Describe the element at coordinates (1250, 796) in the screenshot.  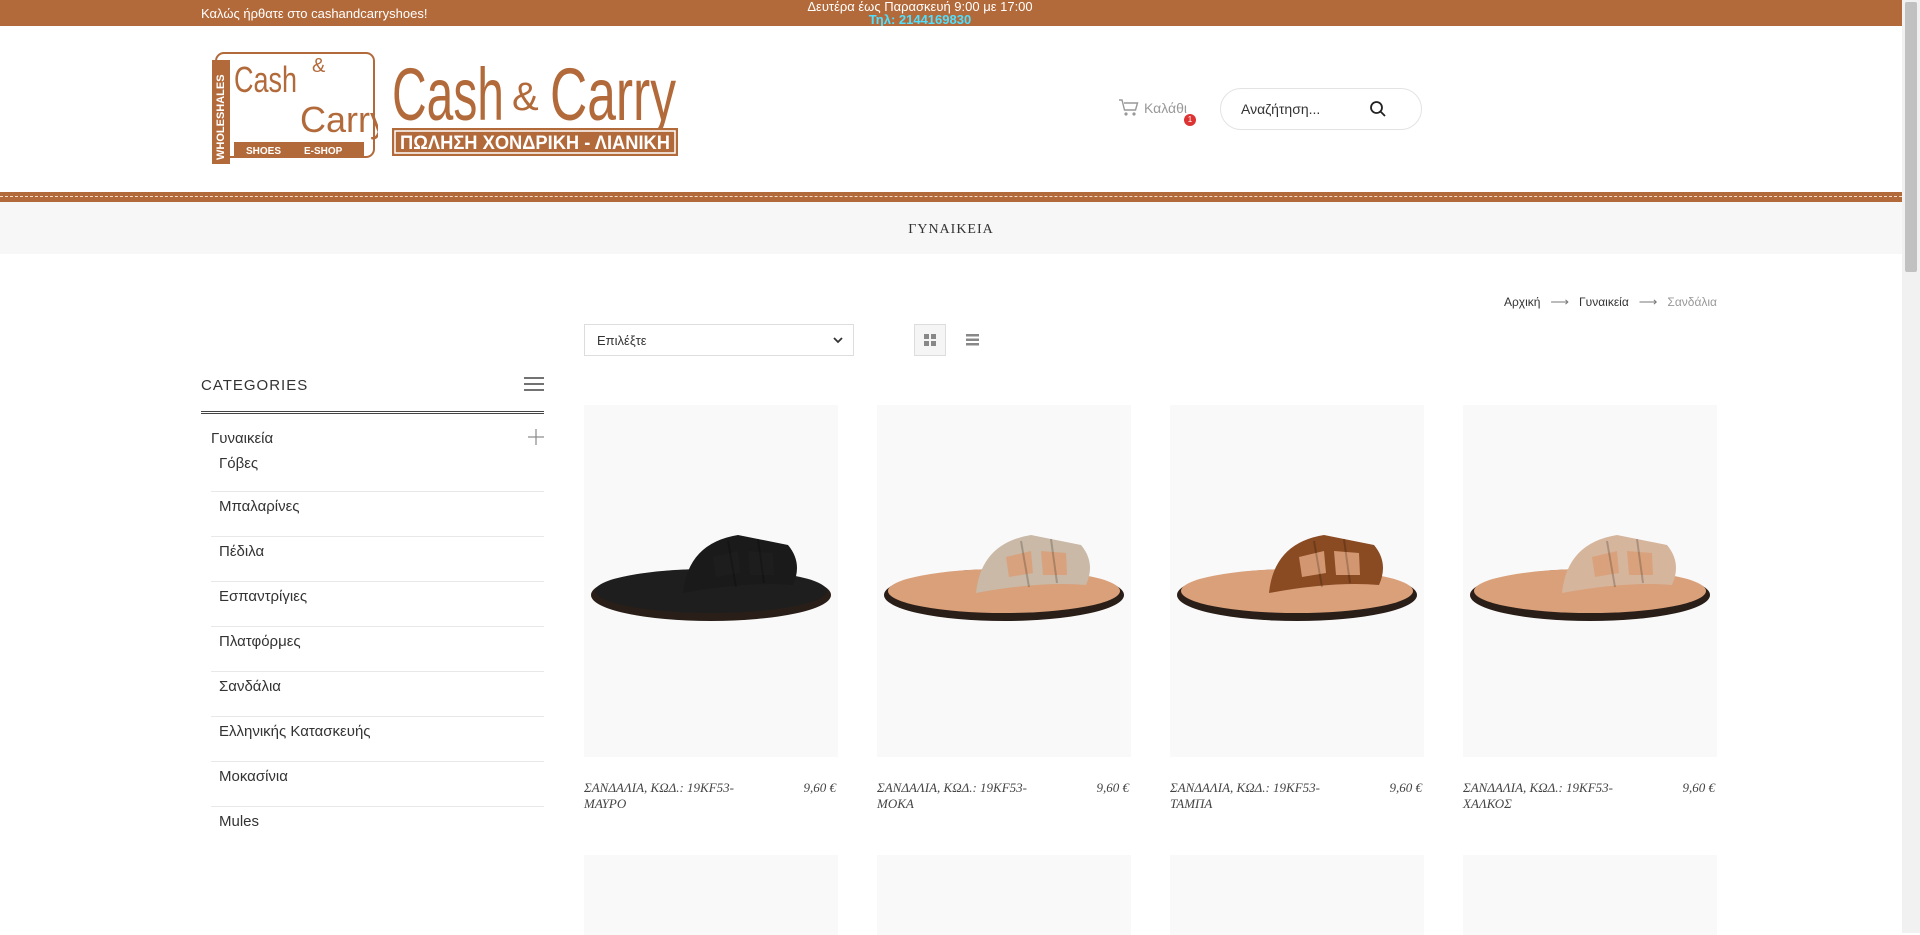
I see `product-name: ΣΑΝΔΑΛΙΑ, ΚΩΔ.: 19KF53-ΤΑΜΠΑ` at that location.